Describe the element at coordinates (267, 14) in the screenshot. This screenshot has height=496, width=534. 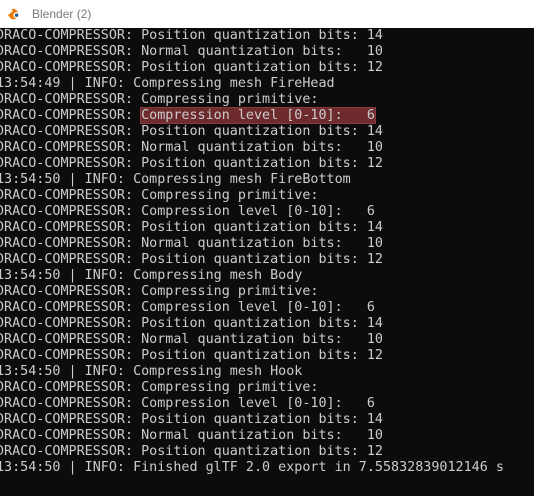
I see `title-bar: Blender (2)` at that location.